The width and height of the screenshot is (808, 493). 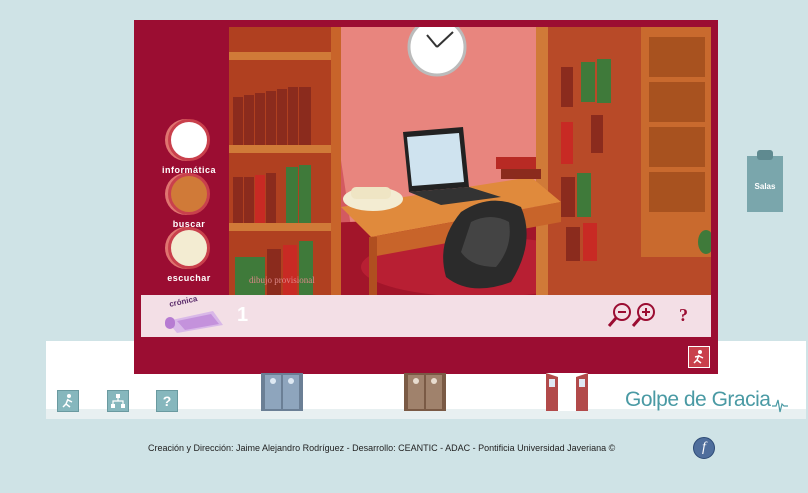 I want to click on chronicle-button: crónica, so click(x=194, y=313).